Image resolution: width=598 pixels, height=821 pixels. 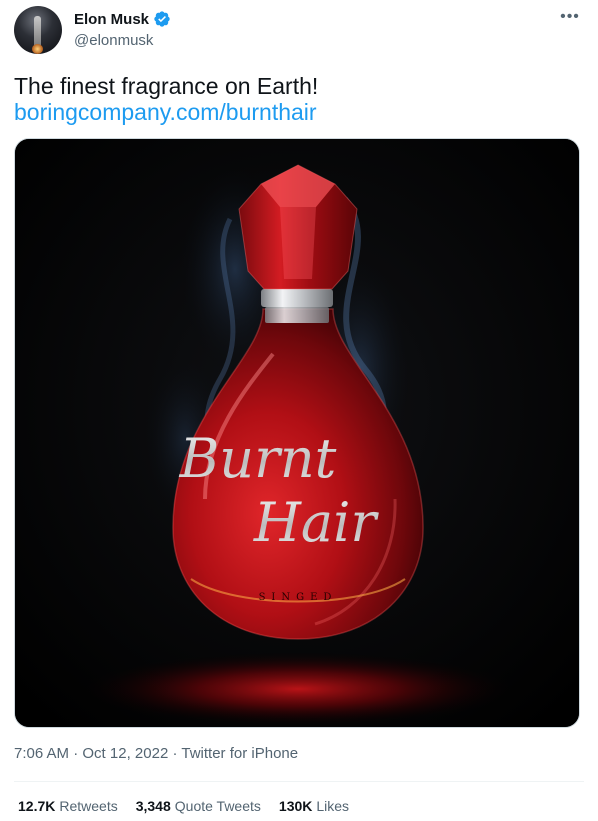 I want to click on more-options-icon: •••, so click(x=570, y=20).